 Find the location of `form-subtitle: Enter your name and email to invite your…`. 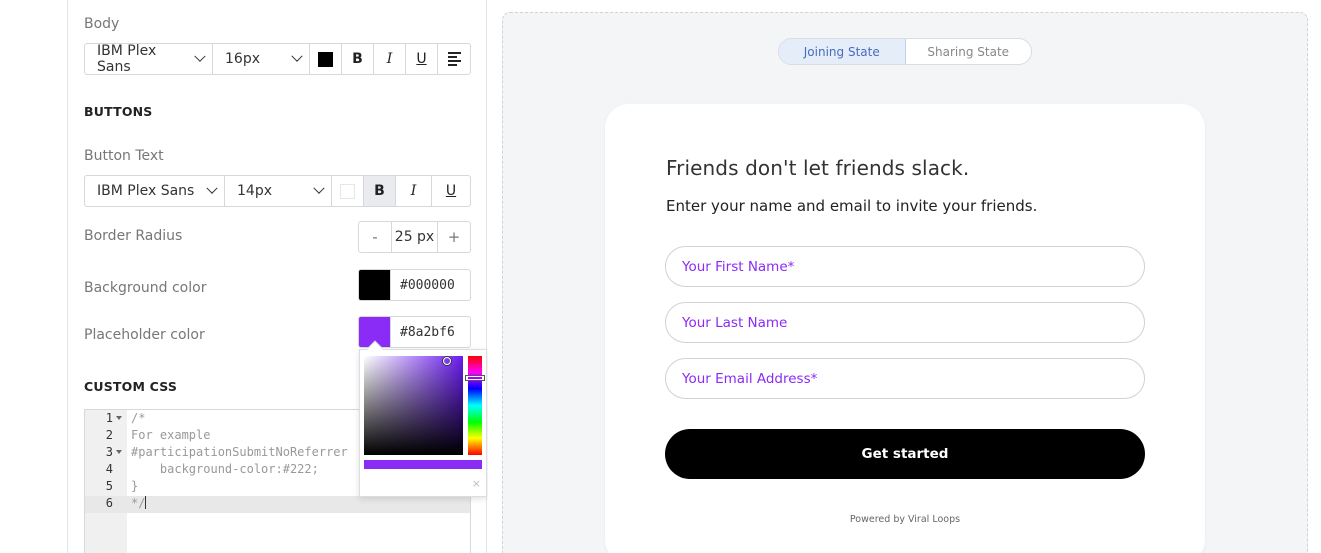

form-subtitle: Enter your name and email to invite your… is located at coordinates (852, 206).